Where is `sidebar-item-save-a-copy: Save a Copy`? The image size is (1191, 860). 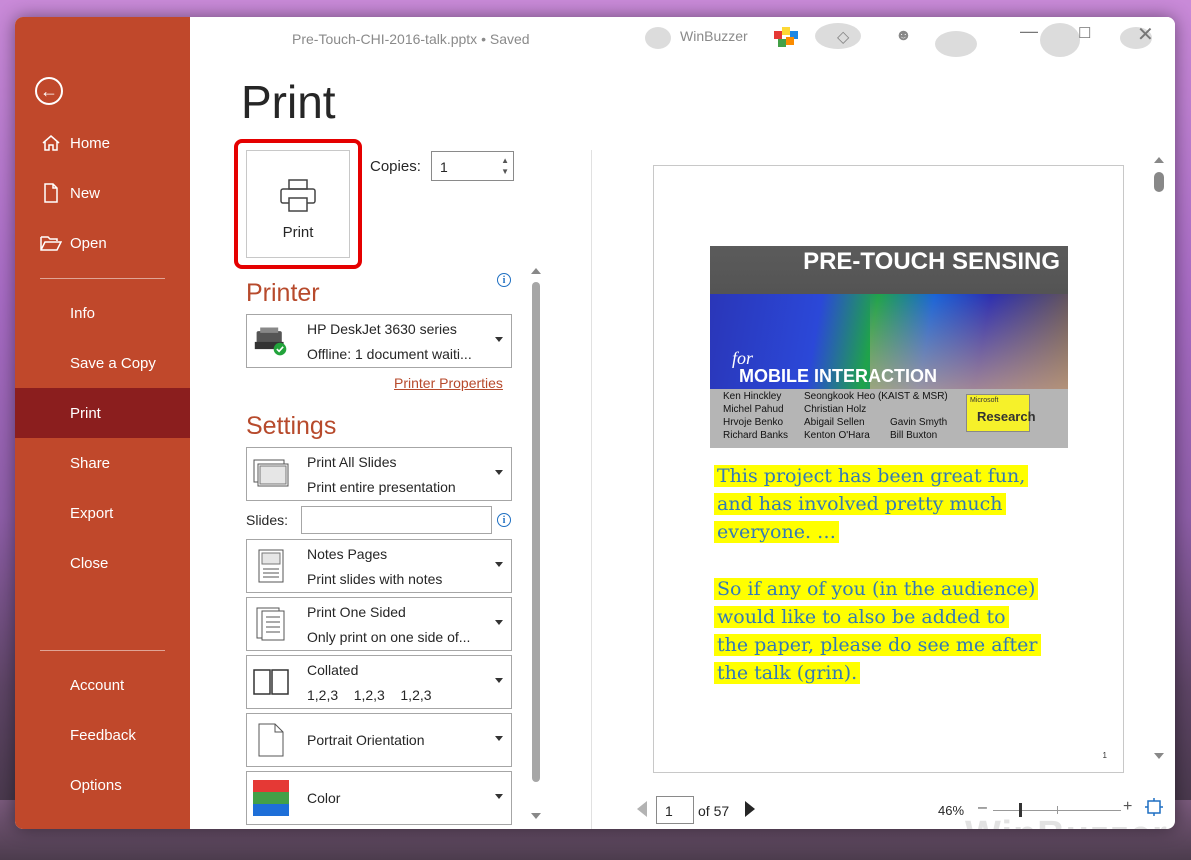
sidebar-item-save-a-copy: Save a Copy is located at coordinates (102, 363).